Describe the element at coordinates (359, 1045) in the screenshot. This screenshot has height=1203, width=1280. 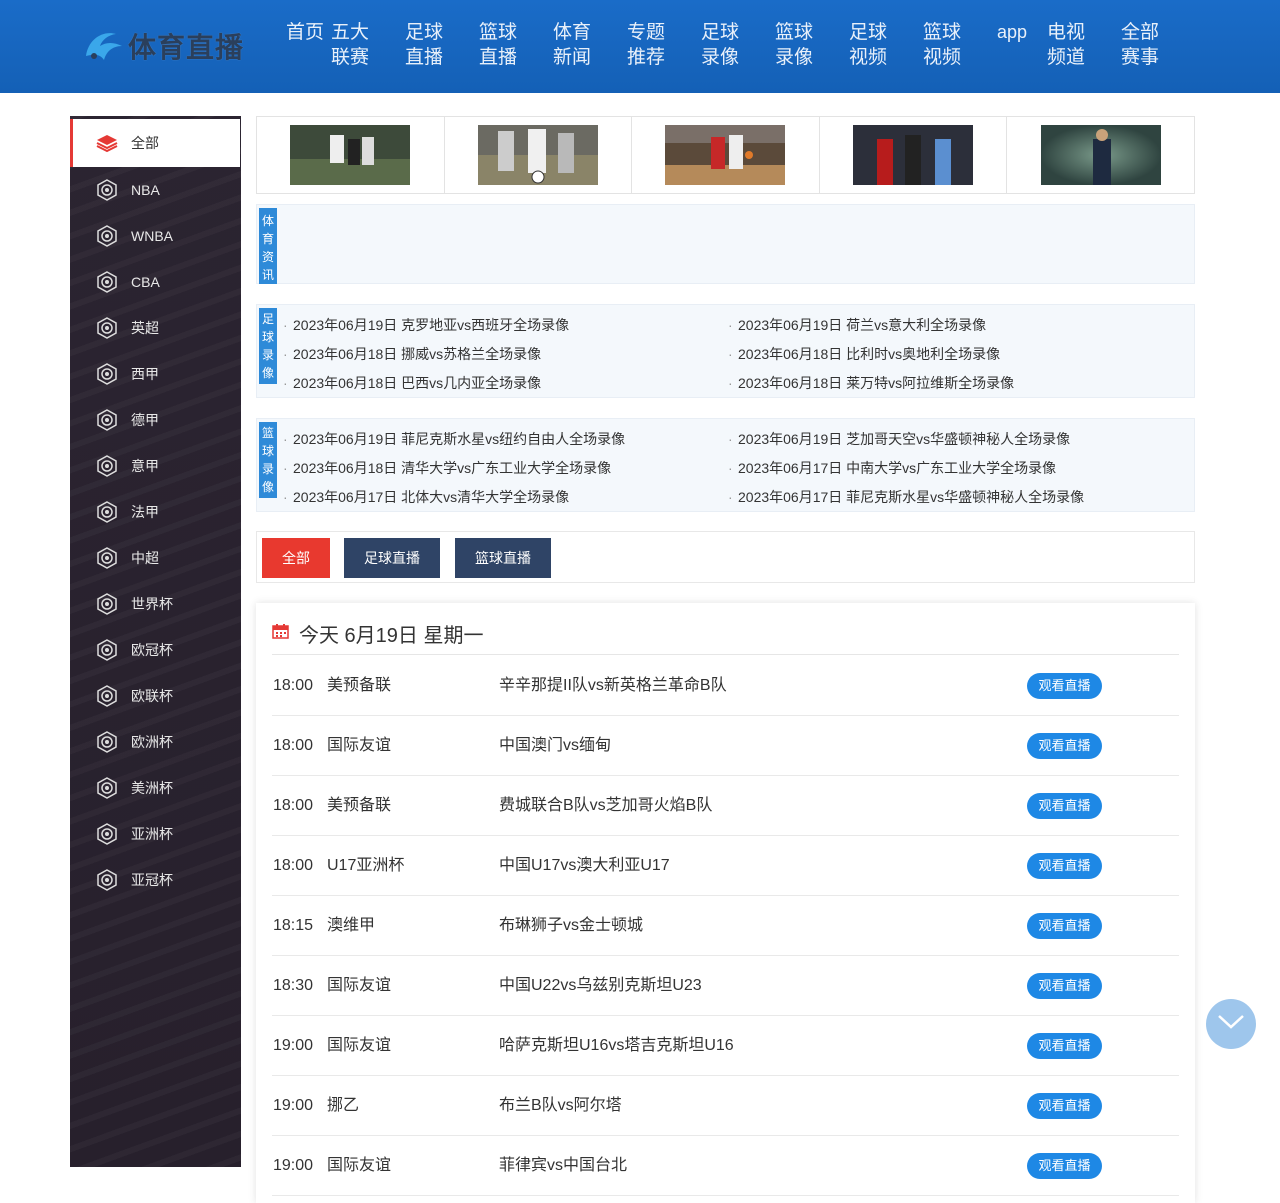
I see `match-league: 国际友谊` at that location.